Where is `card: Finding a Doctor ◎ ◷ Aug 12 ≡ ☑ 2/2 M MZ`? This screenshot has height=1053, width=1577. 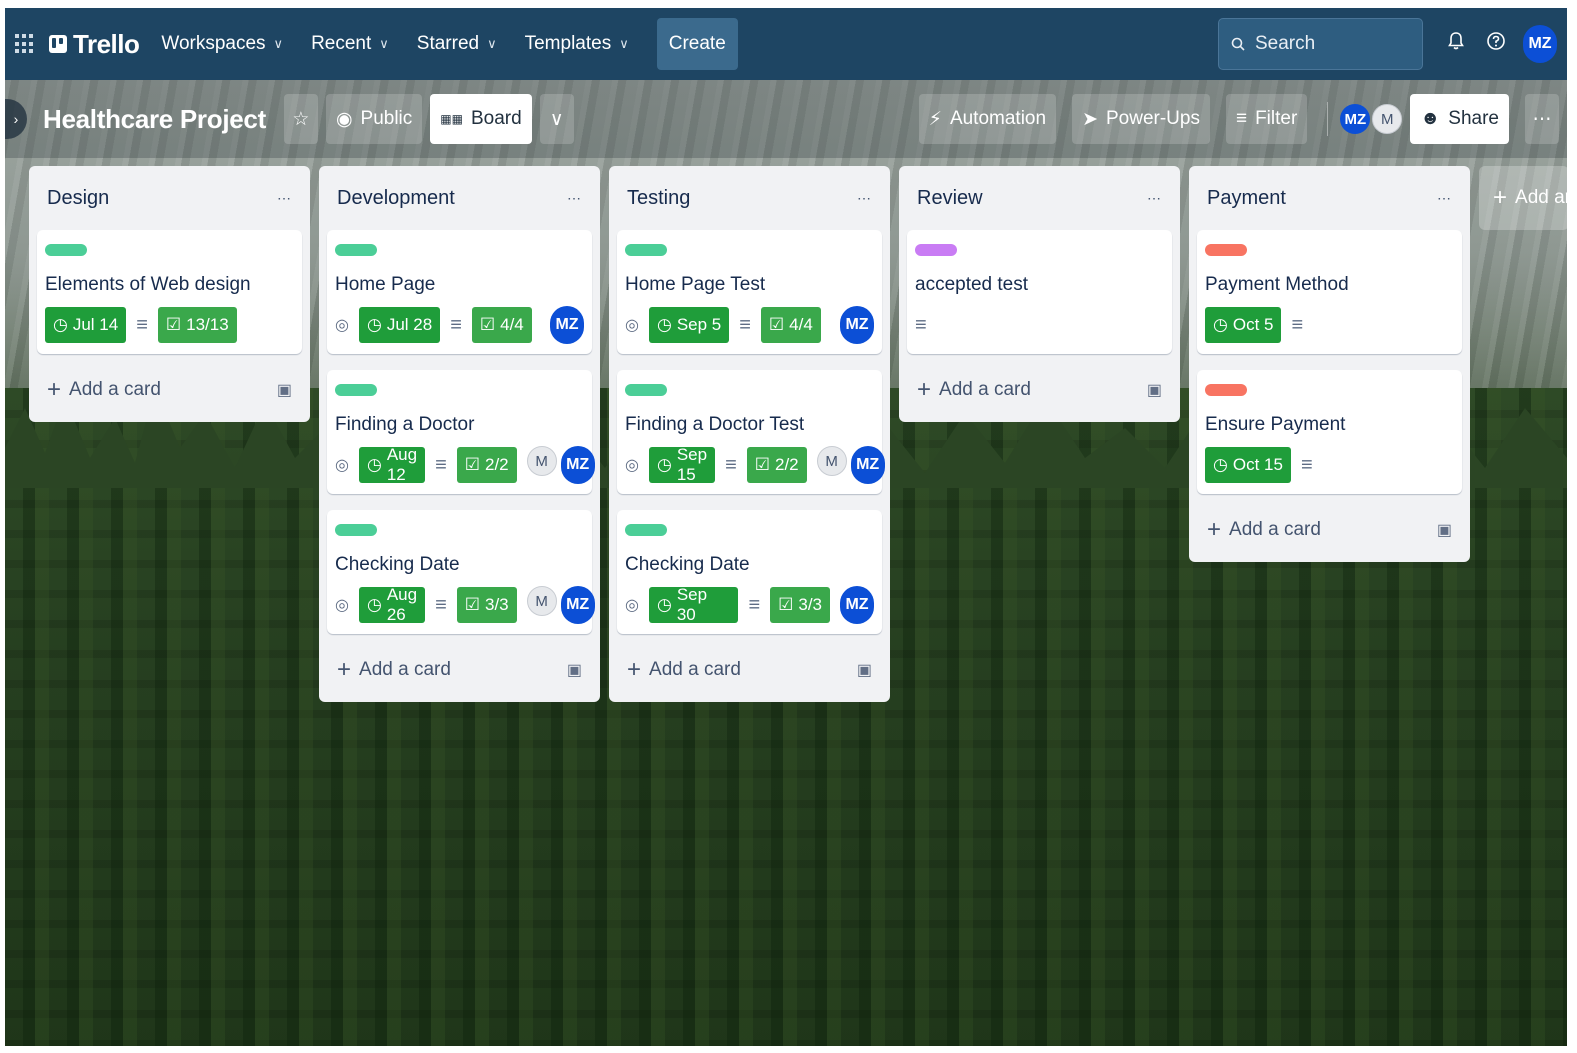
card: Finding a Doctor ◎ ◷ Aug 12 ≡ ☑ 2/2 M MZ is located at coordinates (461, 432).